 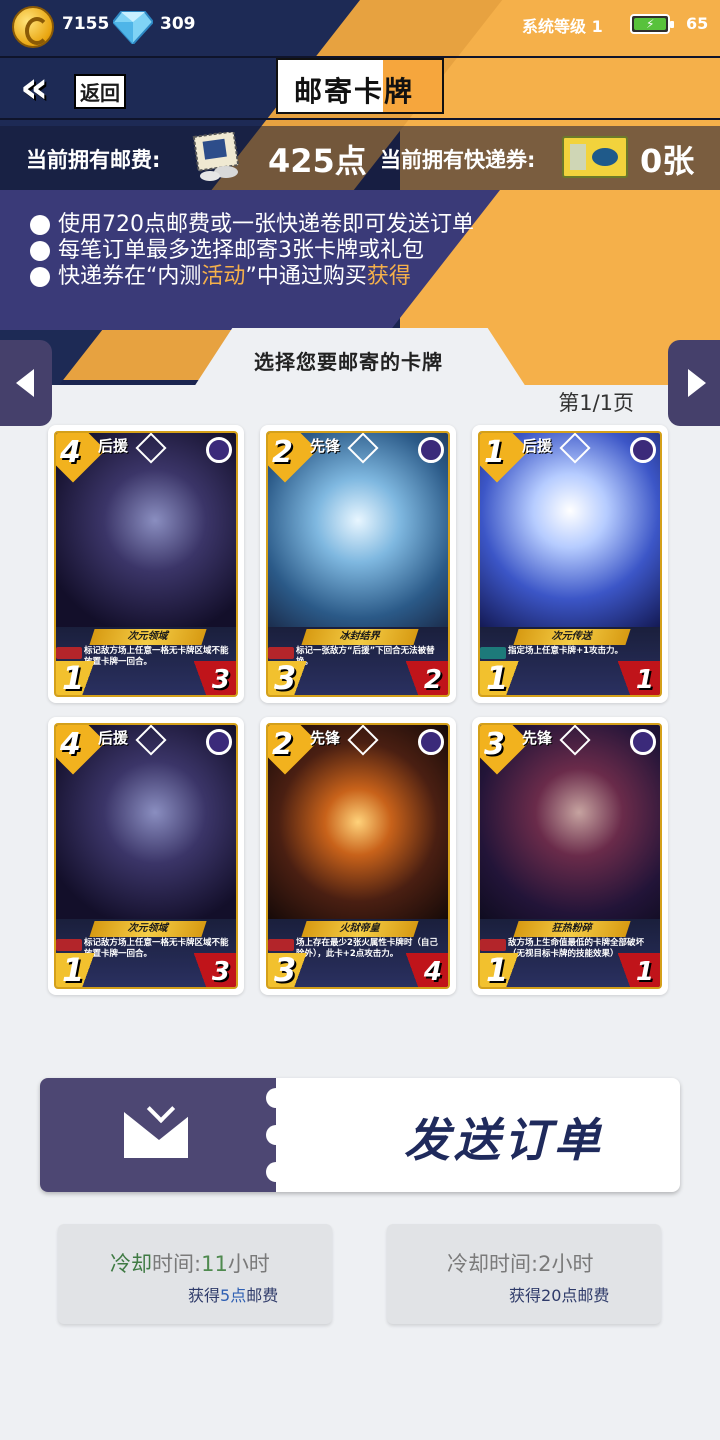 What do you see at coordinates (86, 24) in the screenshot?
I see `coin-count: 7155` at bounding box center [86, 24].